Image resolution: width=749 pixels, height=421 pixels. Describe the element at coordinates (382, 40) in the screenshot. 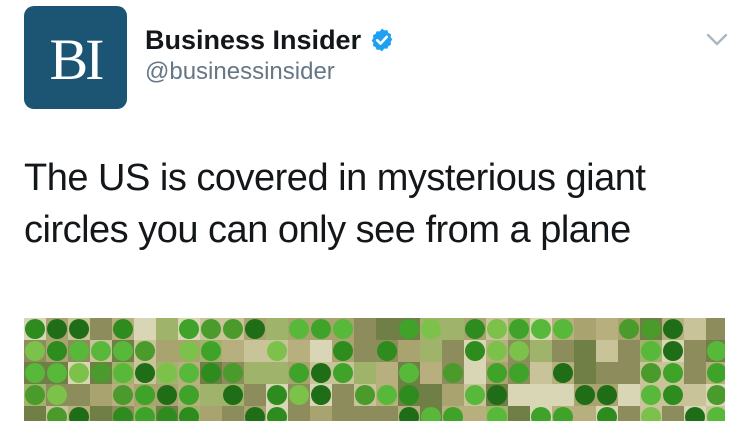

I see `verified-badge-icon` at that location.